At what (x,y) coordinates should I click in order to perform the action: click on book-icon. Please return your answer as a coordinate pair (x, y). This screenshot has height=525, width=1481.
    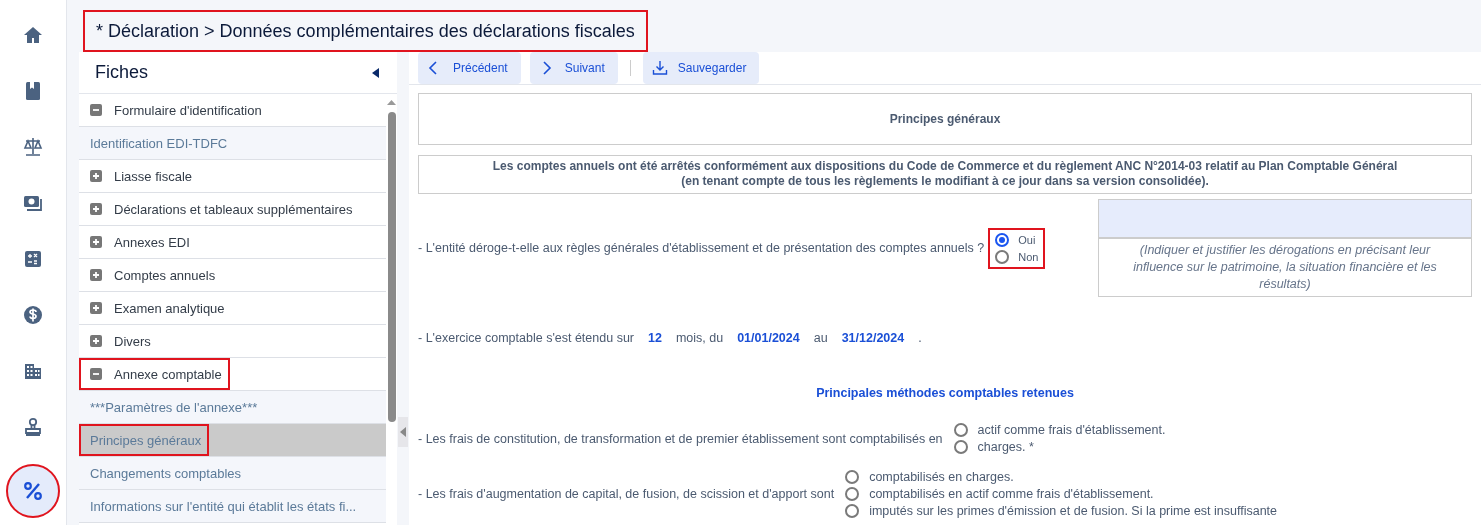
    Looking at the image, I should click on (33, 91).